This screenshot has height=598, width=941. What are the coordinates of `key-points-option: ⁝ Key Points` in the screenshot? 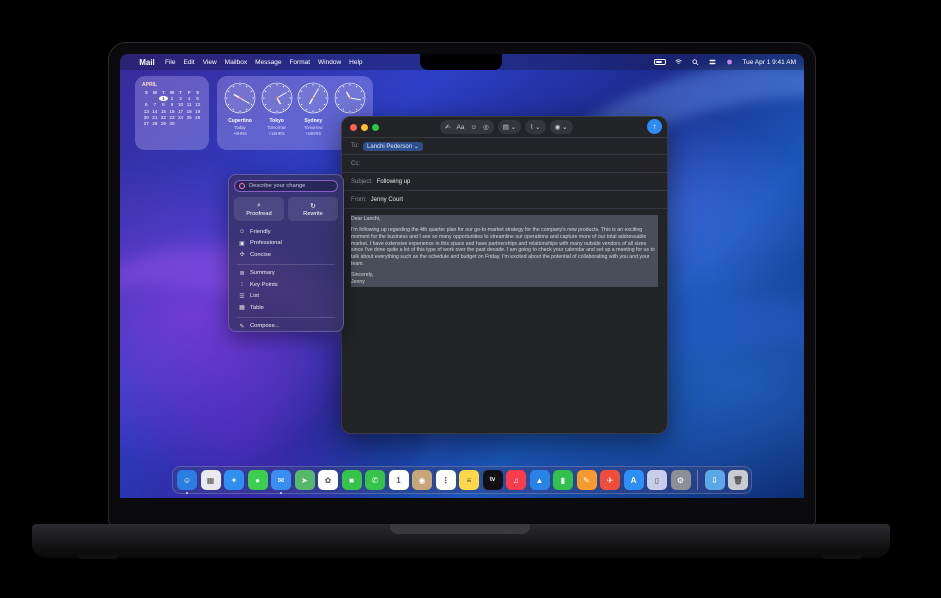 It's located at (286, 285).